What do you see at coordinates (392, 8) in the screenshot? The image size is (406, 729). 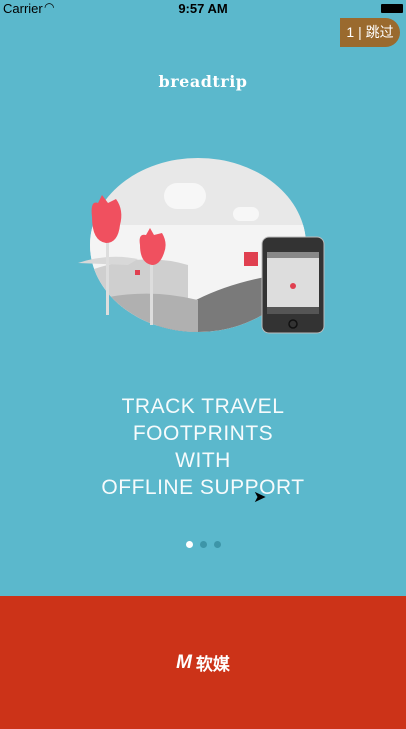 I see `battery-icon` at bounding box center [392, 8].